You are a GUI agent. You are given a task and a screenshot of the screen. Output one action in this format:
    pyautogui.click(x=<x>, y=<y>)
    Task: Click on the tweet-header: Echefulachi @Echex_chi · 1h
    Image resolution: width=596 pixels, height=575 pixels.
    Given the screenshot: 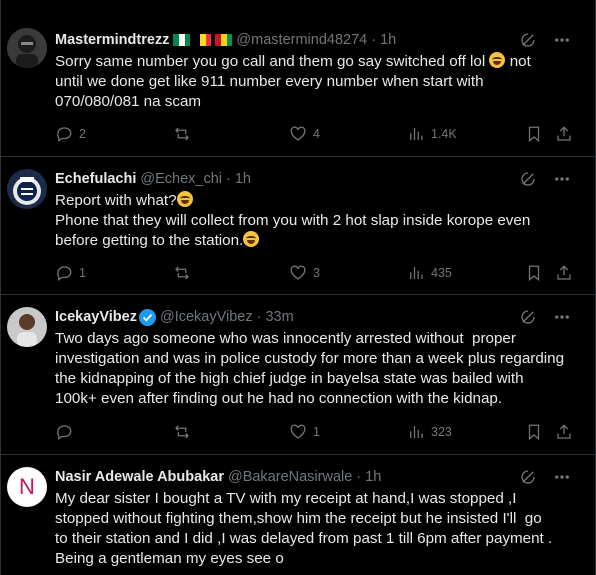 What is the action you would take?
    pyautogui.click(x=153, y=179)
    